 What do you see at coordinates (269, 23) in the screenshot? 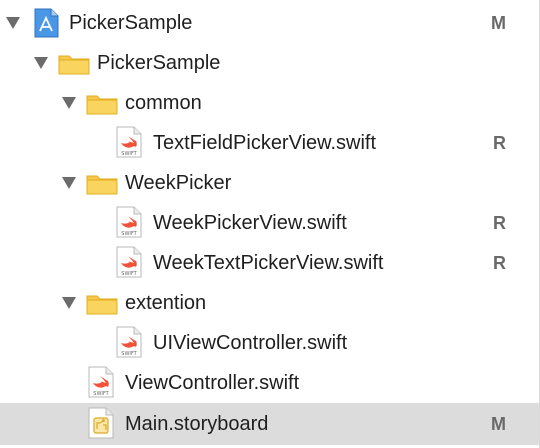
I see `tree-row-project: PickerSample M` at bounding box center [269, 23].